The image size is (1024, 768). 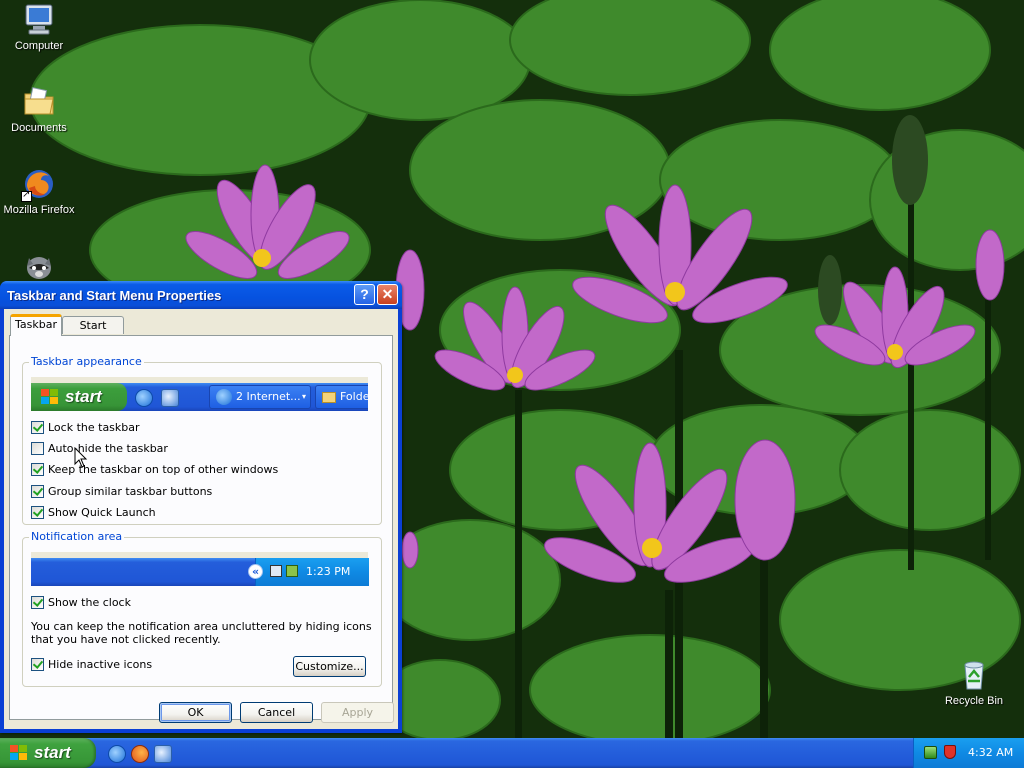 I want to click on volume-icon, so click(x=292, y=571).